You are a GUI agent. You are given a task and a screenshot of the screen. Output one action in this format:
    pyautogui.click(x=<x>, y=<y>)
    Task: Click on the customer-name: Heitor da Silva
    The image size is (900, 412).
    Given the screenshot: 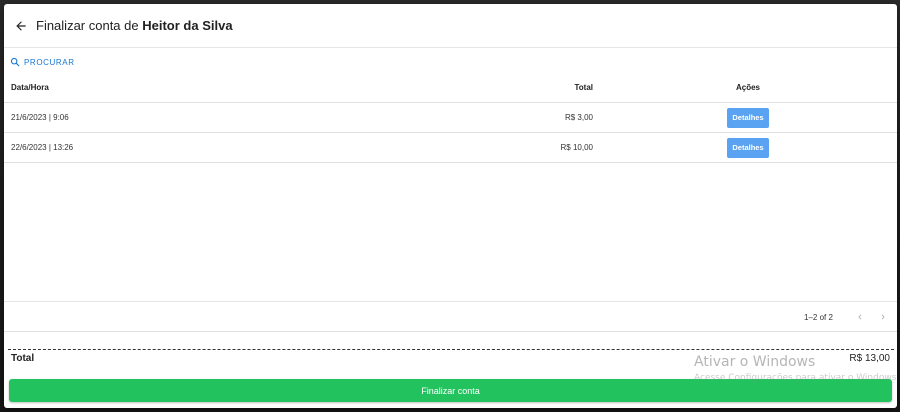 What is the action you would take?
    pyautogui.click(x=187, y=25)
    